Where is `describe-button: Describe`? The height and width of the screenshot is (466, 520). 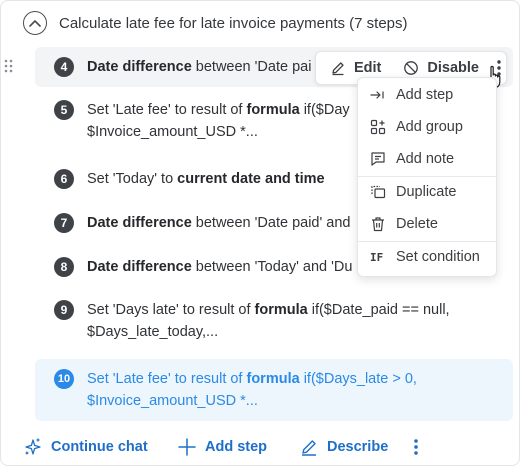 describe-button: Describe is located at coordinates (343, 447).